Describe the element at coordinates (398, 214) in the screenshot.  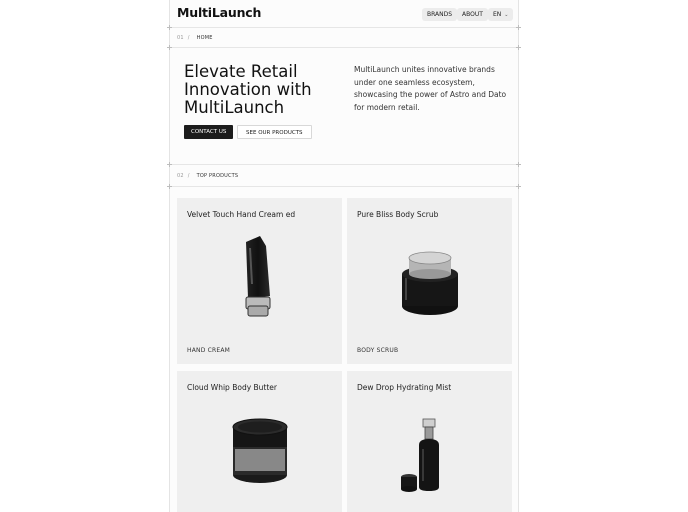
I see `product-name: Pure Bliss Body Scrub` at that location.